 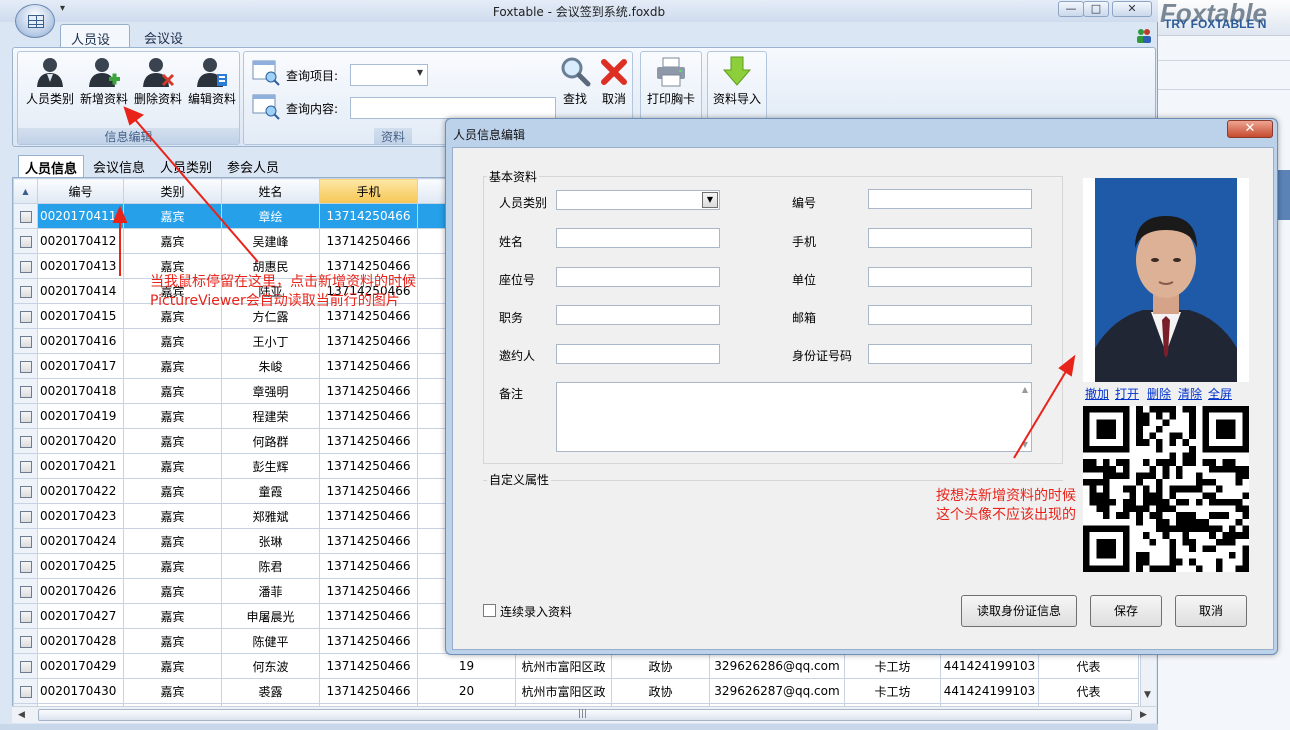 I want to click on photo-fullscreen-link: 全屏, so click(x=1220, y=393).